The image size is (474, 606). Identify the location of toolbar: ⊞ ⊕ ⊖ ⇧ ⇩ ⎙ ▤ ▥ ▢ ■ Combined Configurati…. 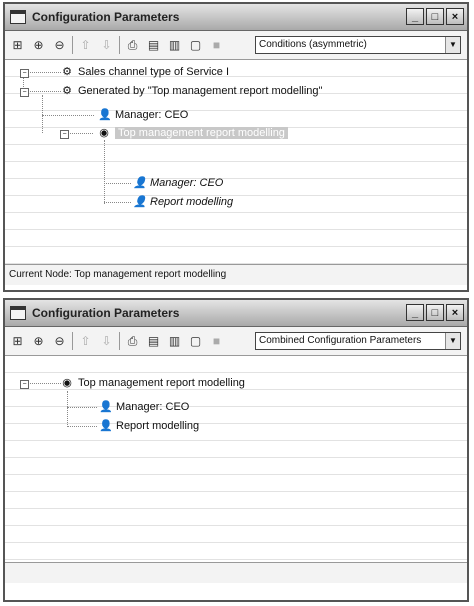
(236, 341).